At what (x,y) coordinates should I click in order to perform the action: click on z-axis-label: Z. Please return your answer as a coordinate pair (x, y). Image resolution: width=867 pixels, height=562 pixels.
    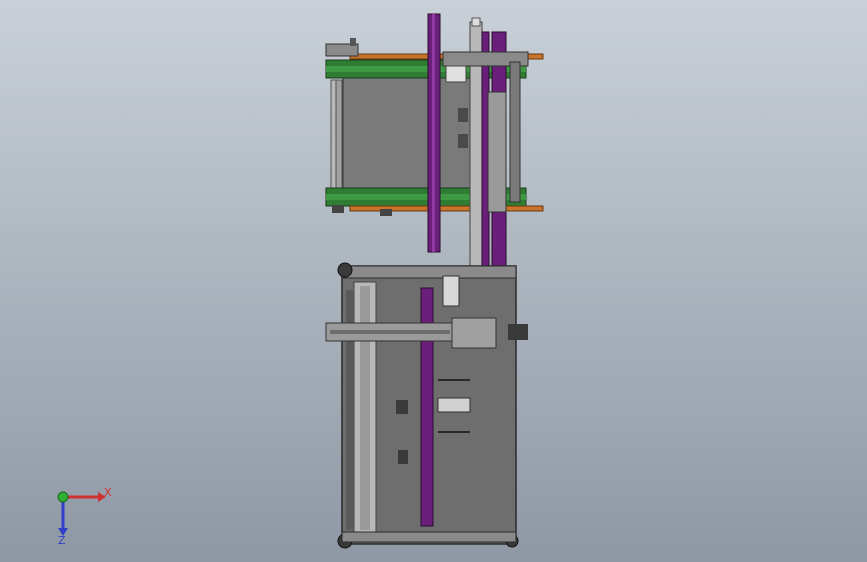
    Looking at the image, I should click on (62, 540).